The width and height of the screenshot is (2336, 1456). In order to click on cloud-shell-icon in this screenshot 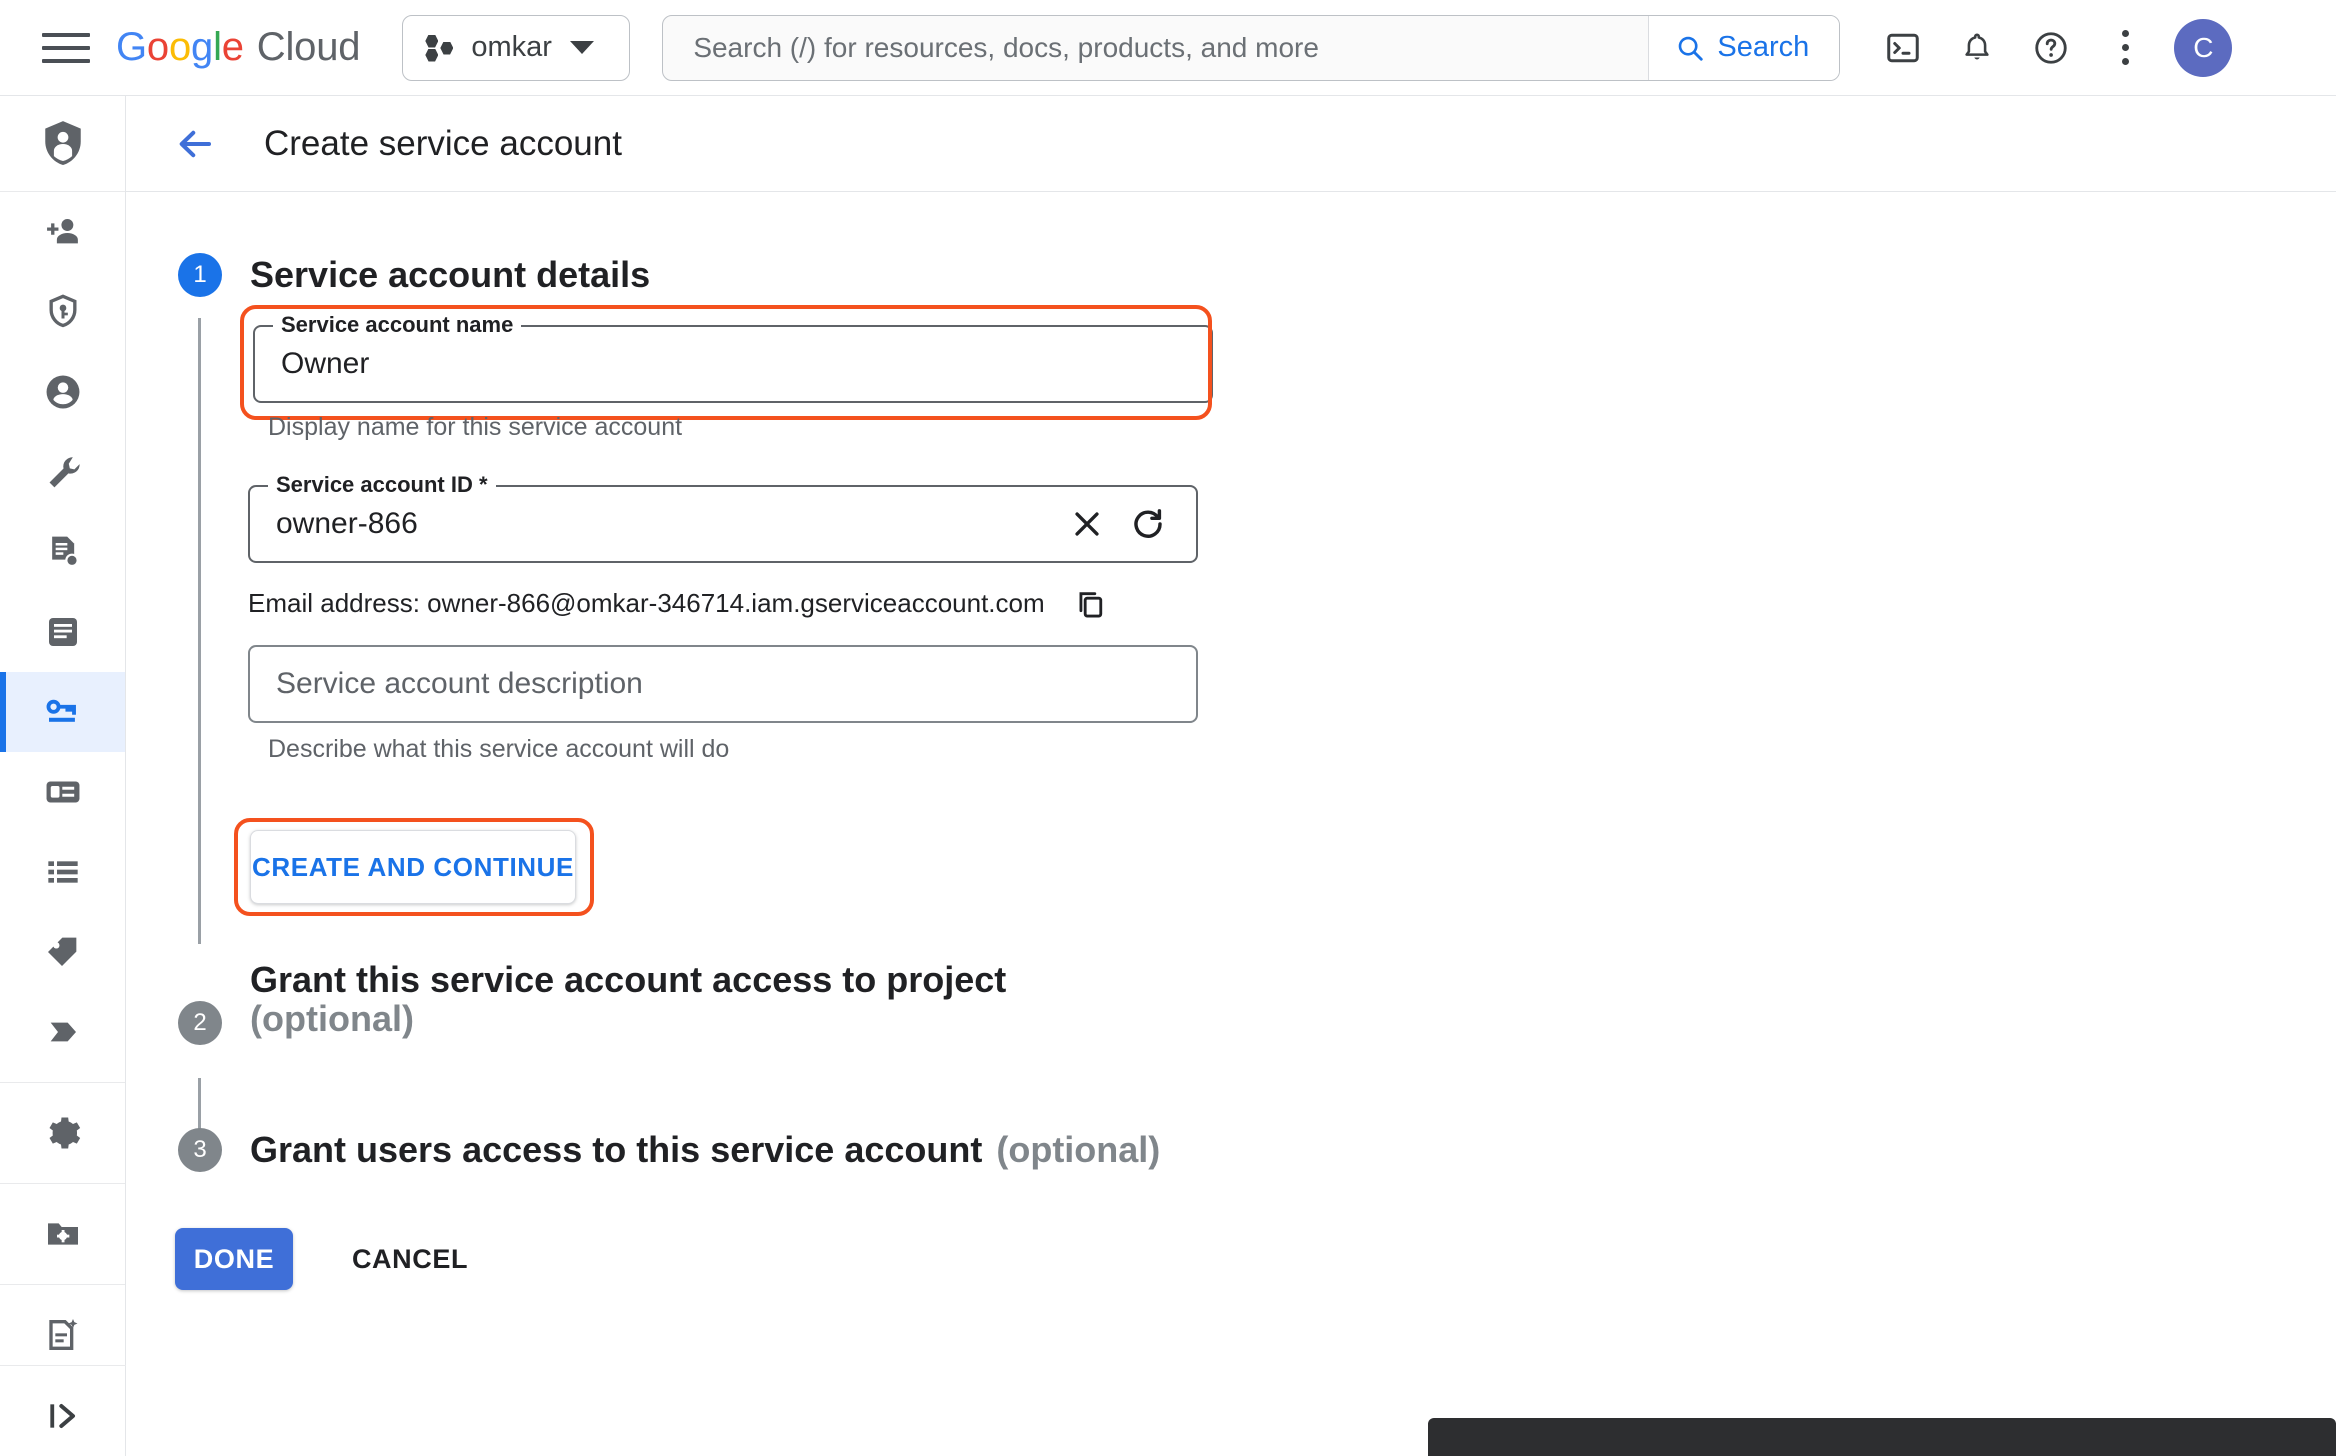, I will do `click(1903, 48)`.